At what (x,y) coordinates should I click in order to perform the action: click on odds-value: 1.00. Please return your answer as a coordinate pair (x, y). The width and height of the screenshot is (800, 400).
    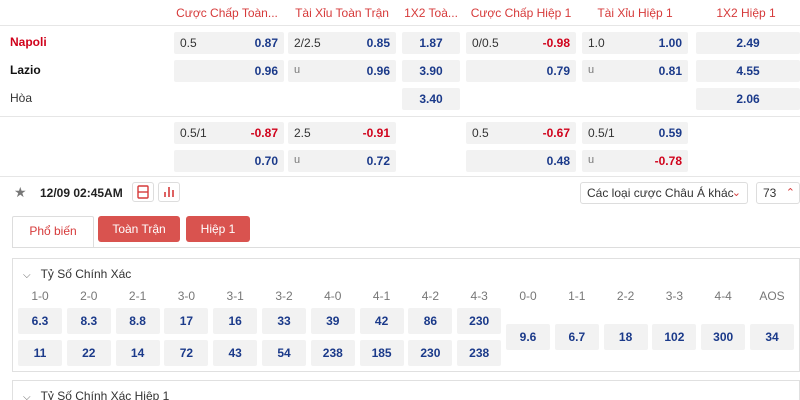
    Looking at the image, I should click on (670, 43).